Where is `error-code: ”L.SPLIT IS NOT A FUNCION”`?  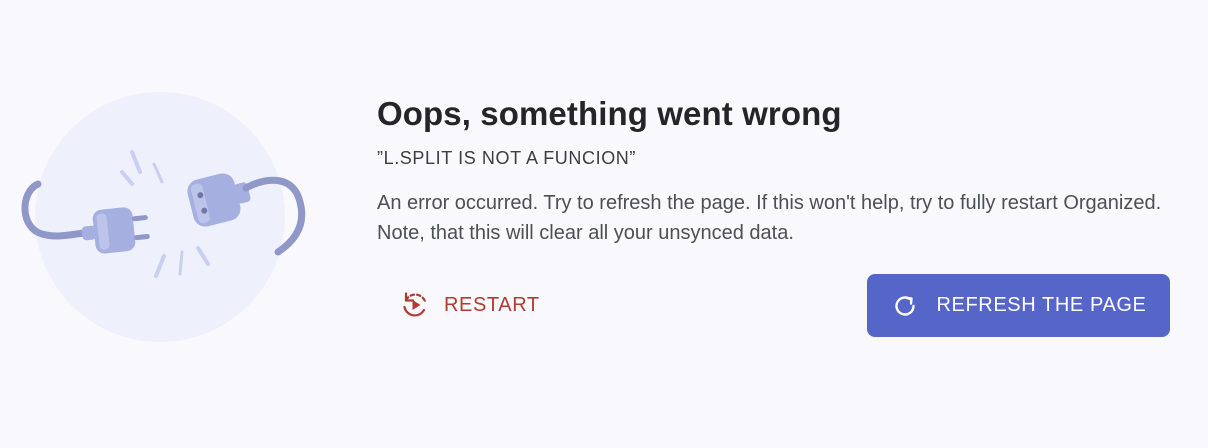
error-code: ”L.SPLIT IS NOT A FUNCION” is located at coordinates (506, 158).